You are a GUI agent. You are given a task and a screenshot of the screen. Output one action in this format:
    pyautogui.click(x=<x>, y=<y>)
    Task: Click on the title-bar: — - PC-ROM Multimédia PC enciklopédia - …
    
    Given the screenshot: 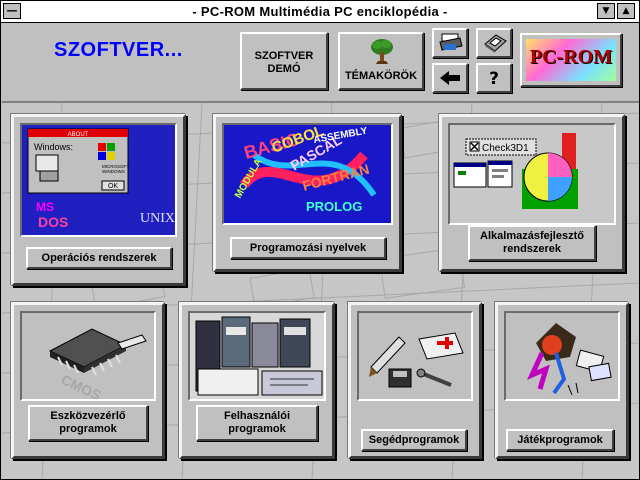 What is the action you would take?
    pyautogui.click(x=320, y=12)
    